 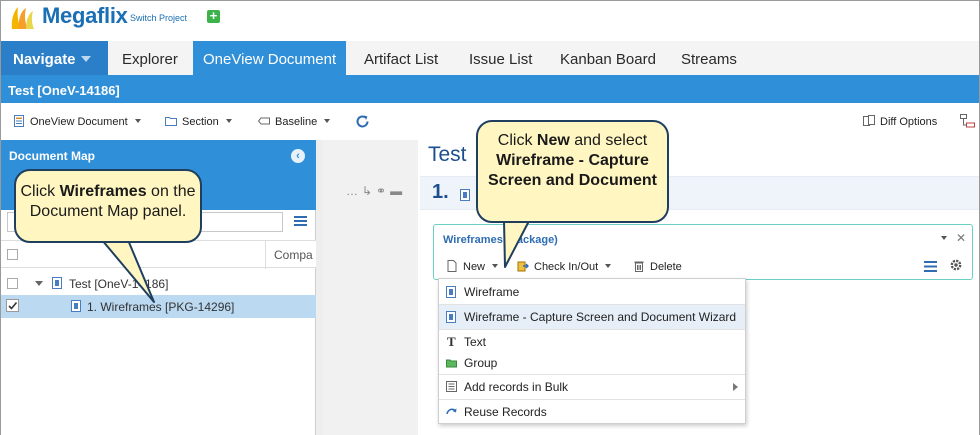 I want to click on callout-emphasis: Wireframe - Capture Screen and Document, so click(x=572, y=170).